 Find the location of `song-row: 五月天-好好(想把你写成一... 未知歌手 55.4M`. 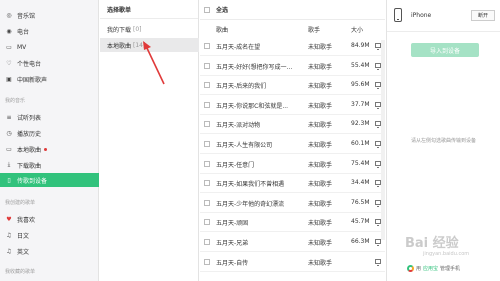

song-row: 五月天-好好(想把你写成一... 未知歌手 55.4M is located at coordinates (292, 66).